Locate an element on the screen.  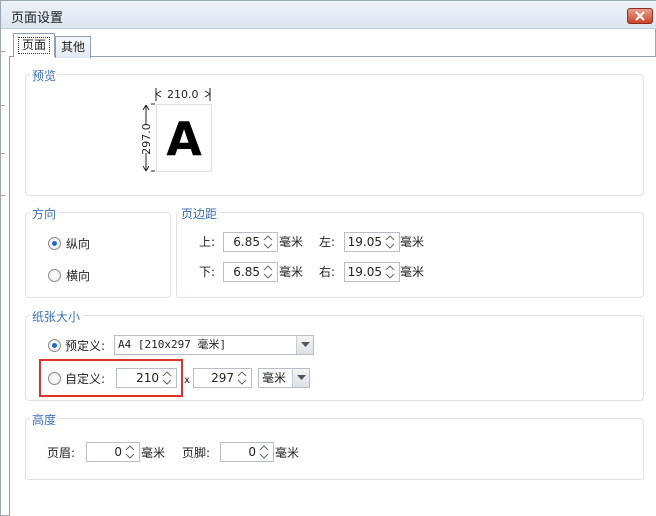
footer-height-unit: 毫米 is located at coordinates (287, 453).